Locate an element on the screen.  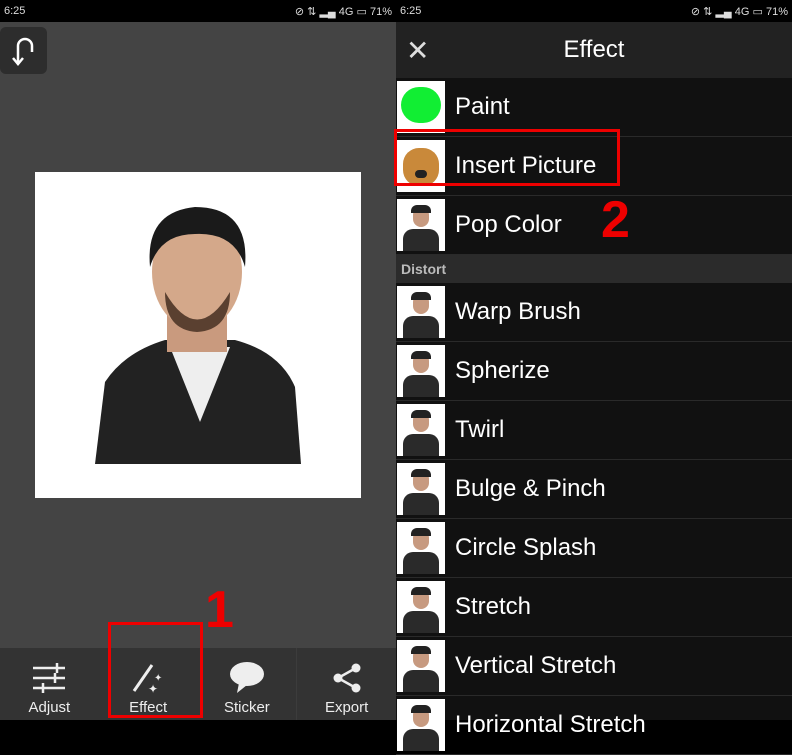
effect-item-stretch: Stretch is located at coordinates (594, 607).